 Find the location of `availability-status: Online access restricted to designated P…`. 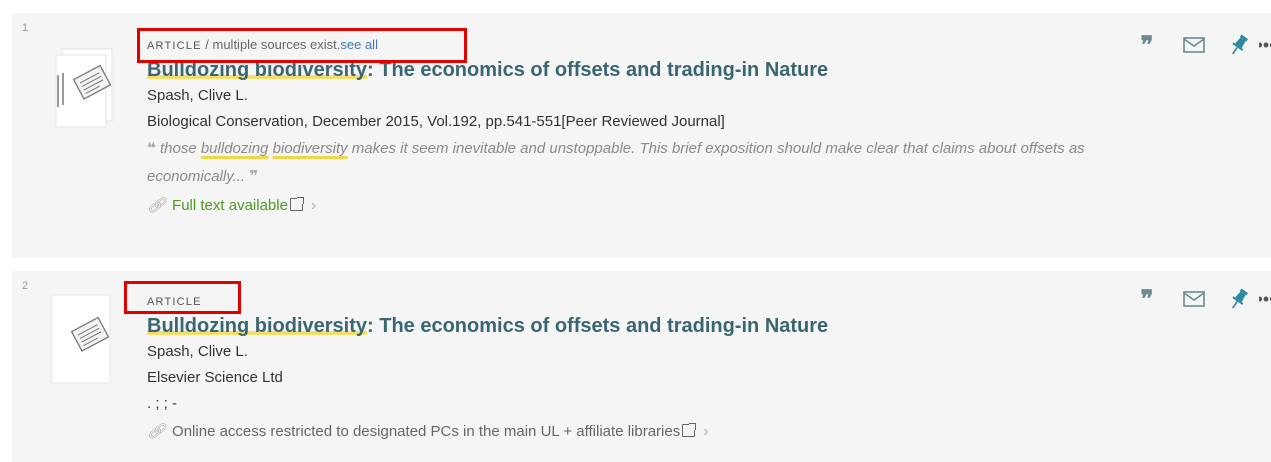

availability-status: Online access restricted to designated P… is located at coordinates (426, 431).